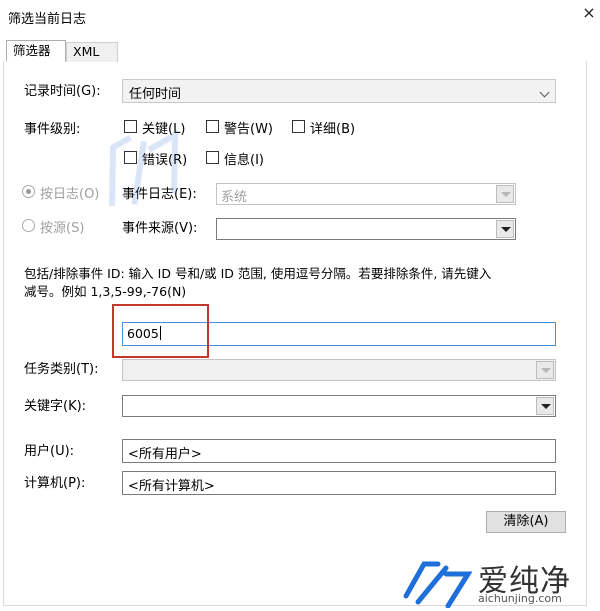 The image size is (600, 611). What do you see at coordinates (339, 406) in the screenshot?
I see `keywords-select` at bounding box center [339, 406].